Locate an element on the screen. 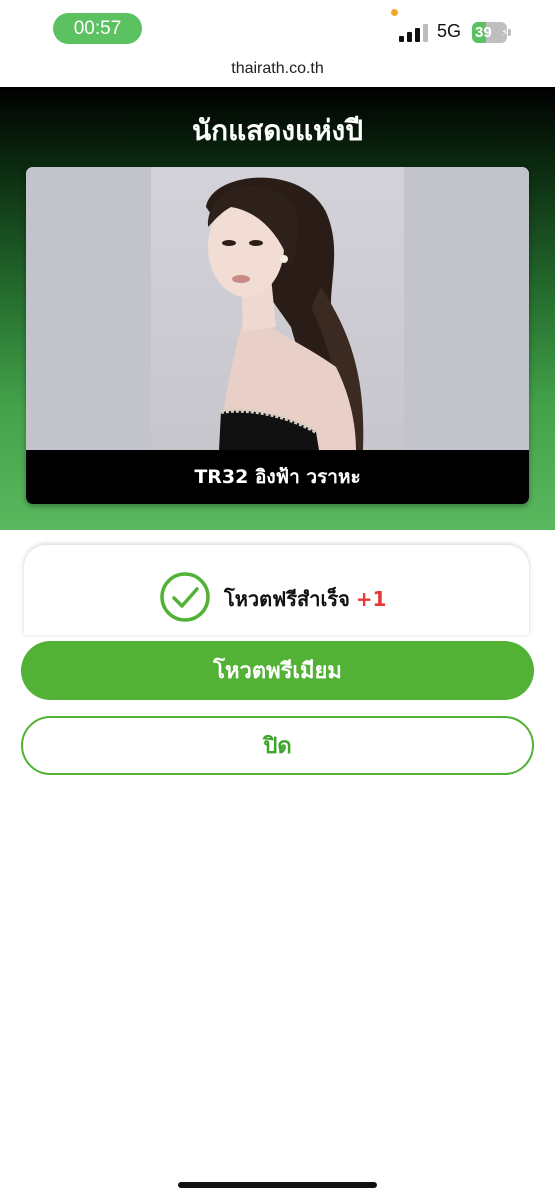  vote-increment: +1 is located at coordinates (371, 599).